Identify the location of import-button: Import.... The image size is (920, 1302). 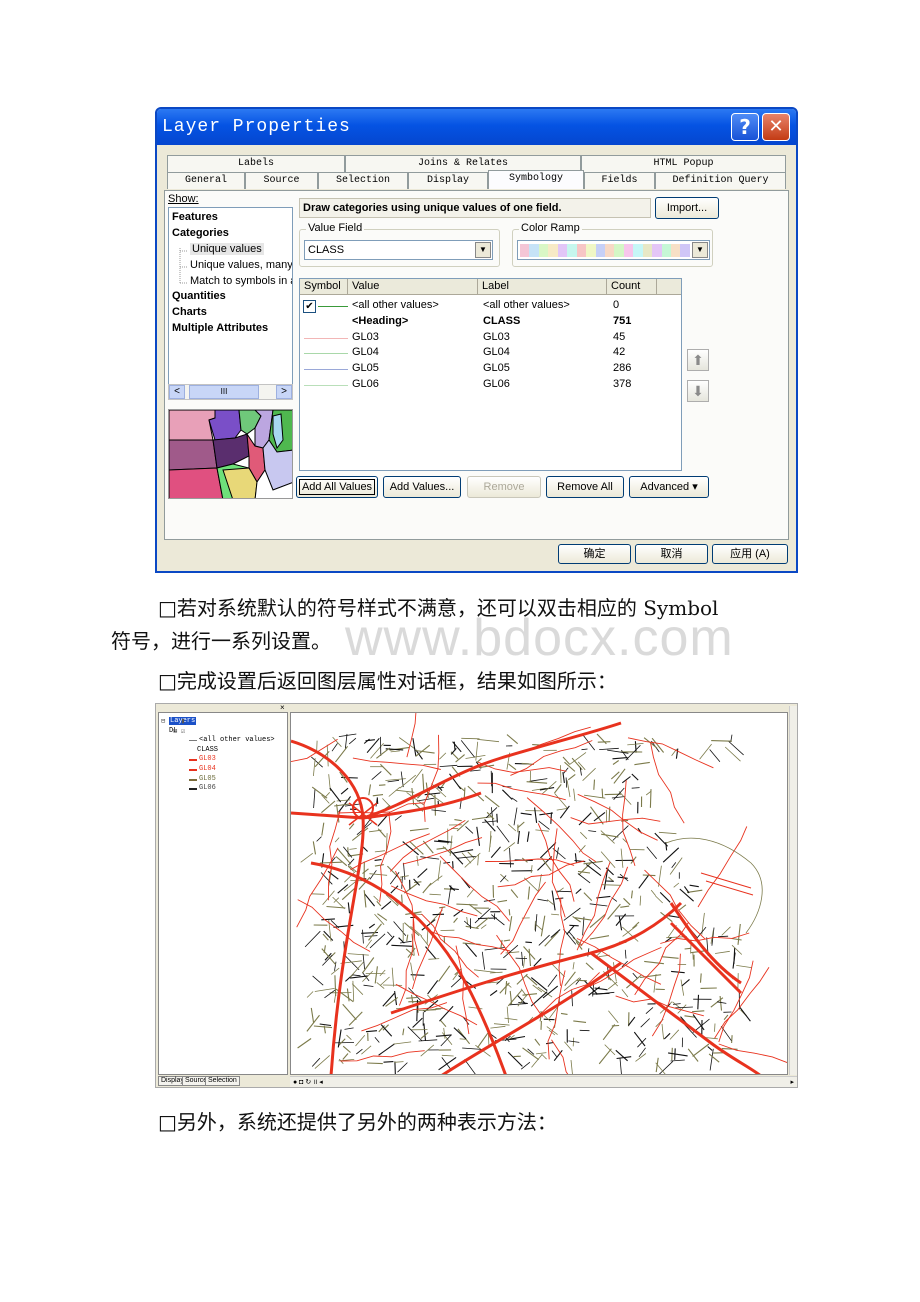
(687, 208).